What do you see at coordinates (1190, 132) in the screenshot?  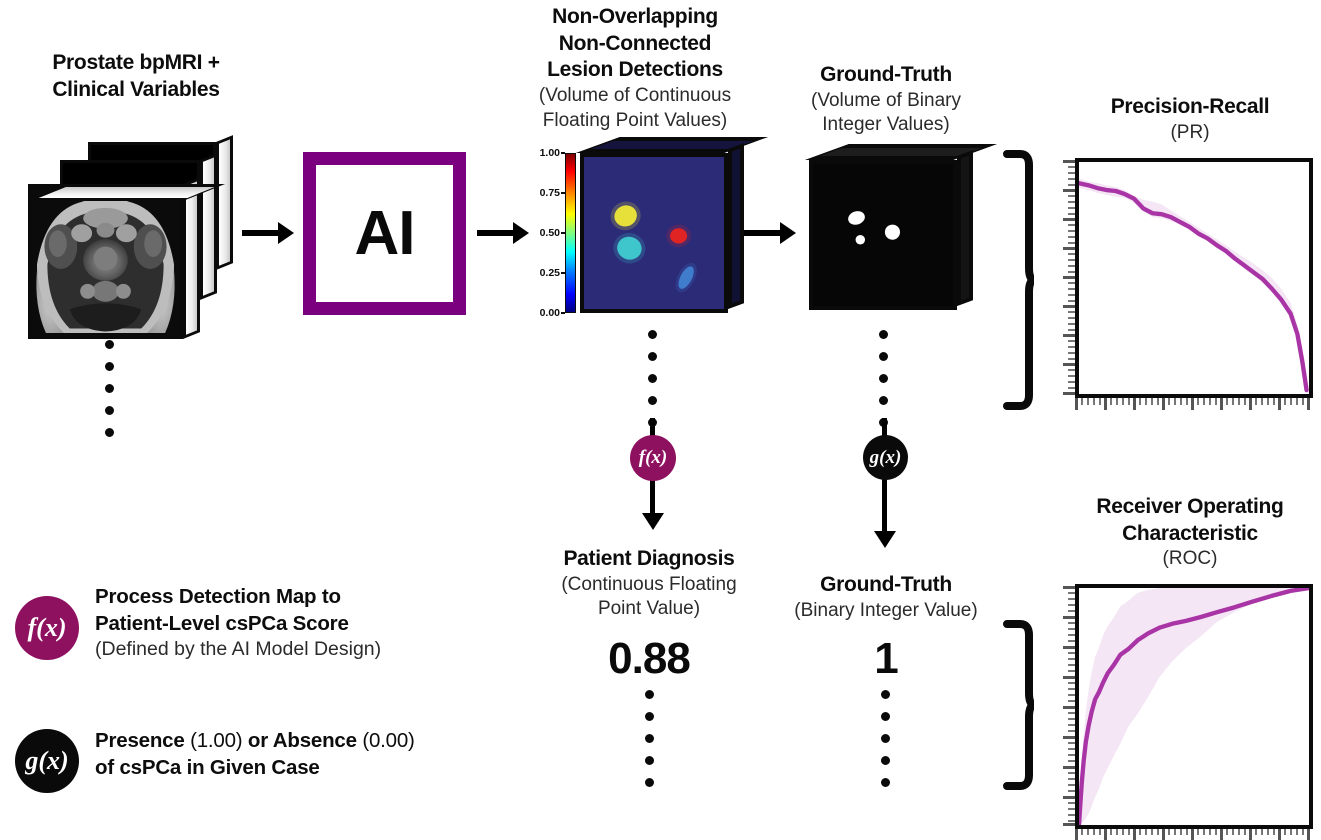 I see `pr-subtitle: (PR)` at bounding box center [1190, 132].